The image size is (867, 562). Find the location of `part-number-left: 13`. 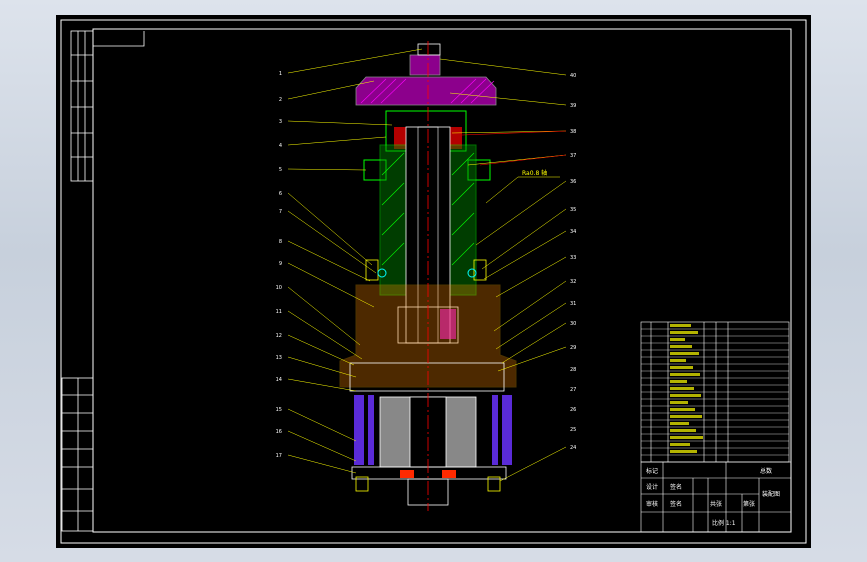

part-number-left: 13 is located at coordinates (279, 358).